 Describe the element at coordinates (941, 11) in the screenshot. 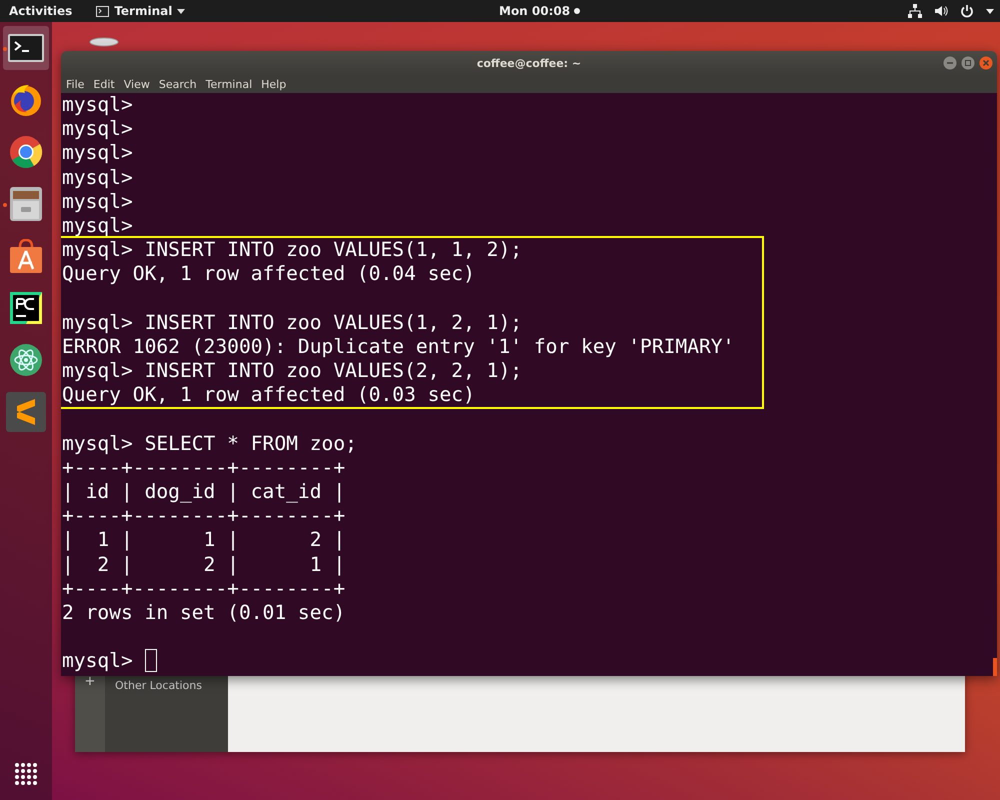

I see `volume-icon` at that location.